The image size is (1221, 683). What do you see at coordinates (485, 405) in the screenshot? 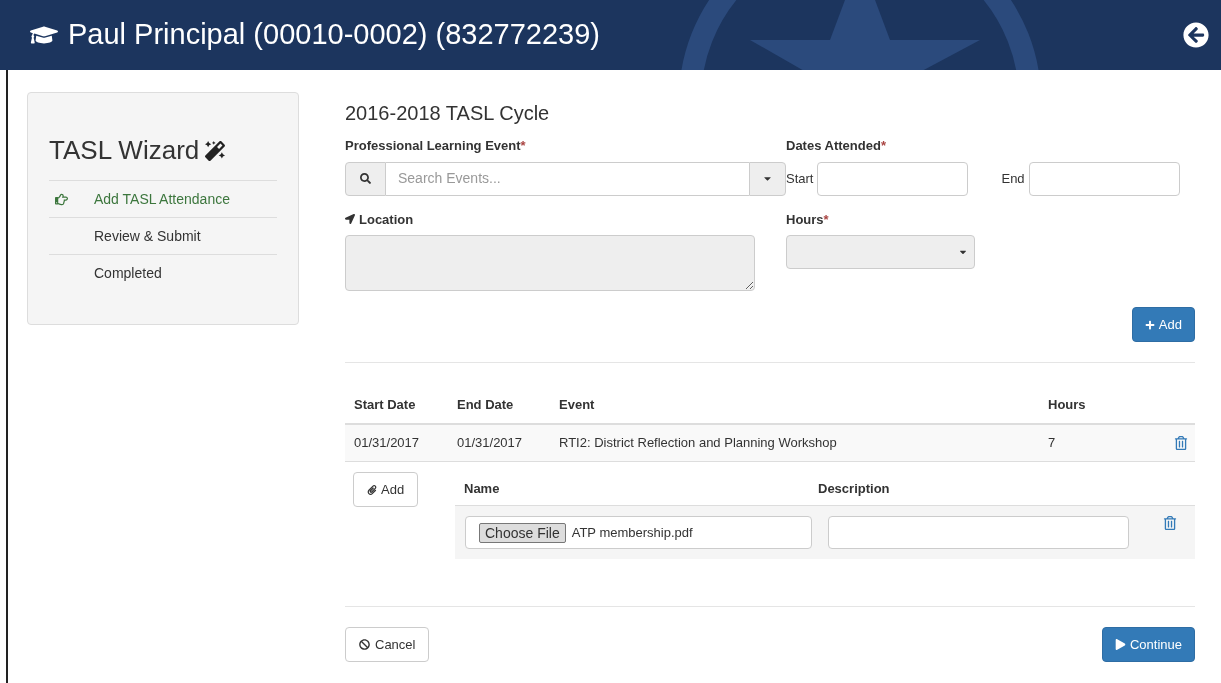
I see `column-header: End Date` at bounding box center [485, 405].